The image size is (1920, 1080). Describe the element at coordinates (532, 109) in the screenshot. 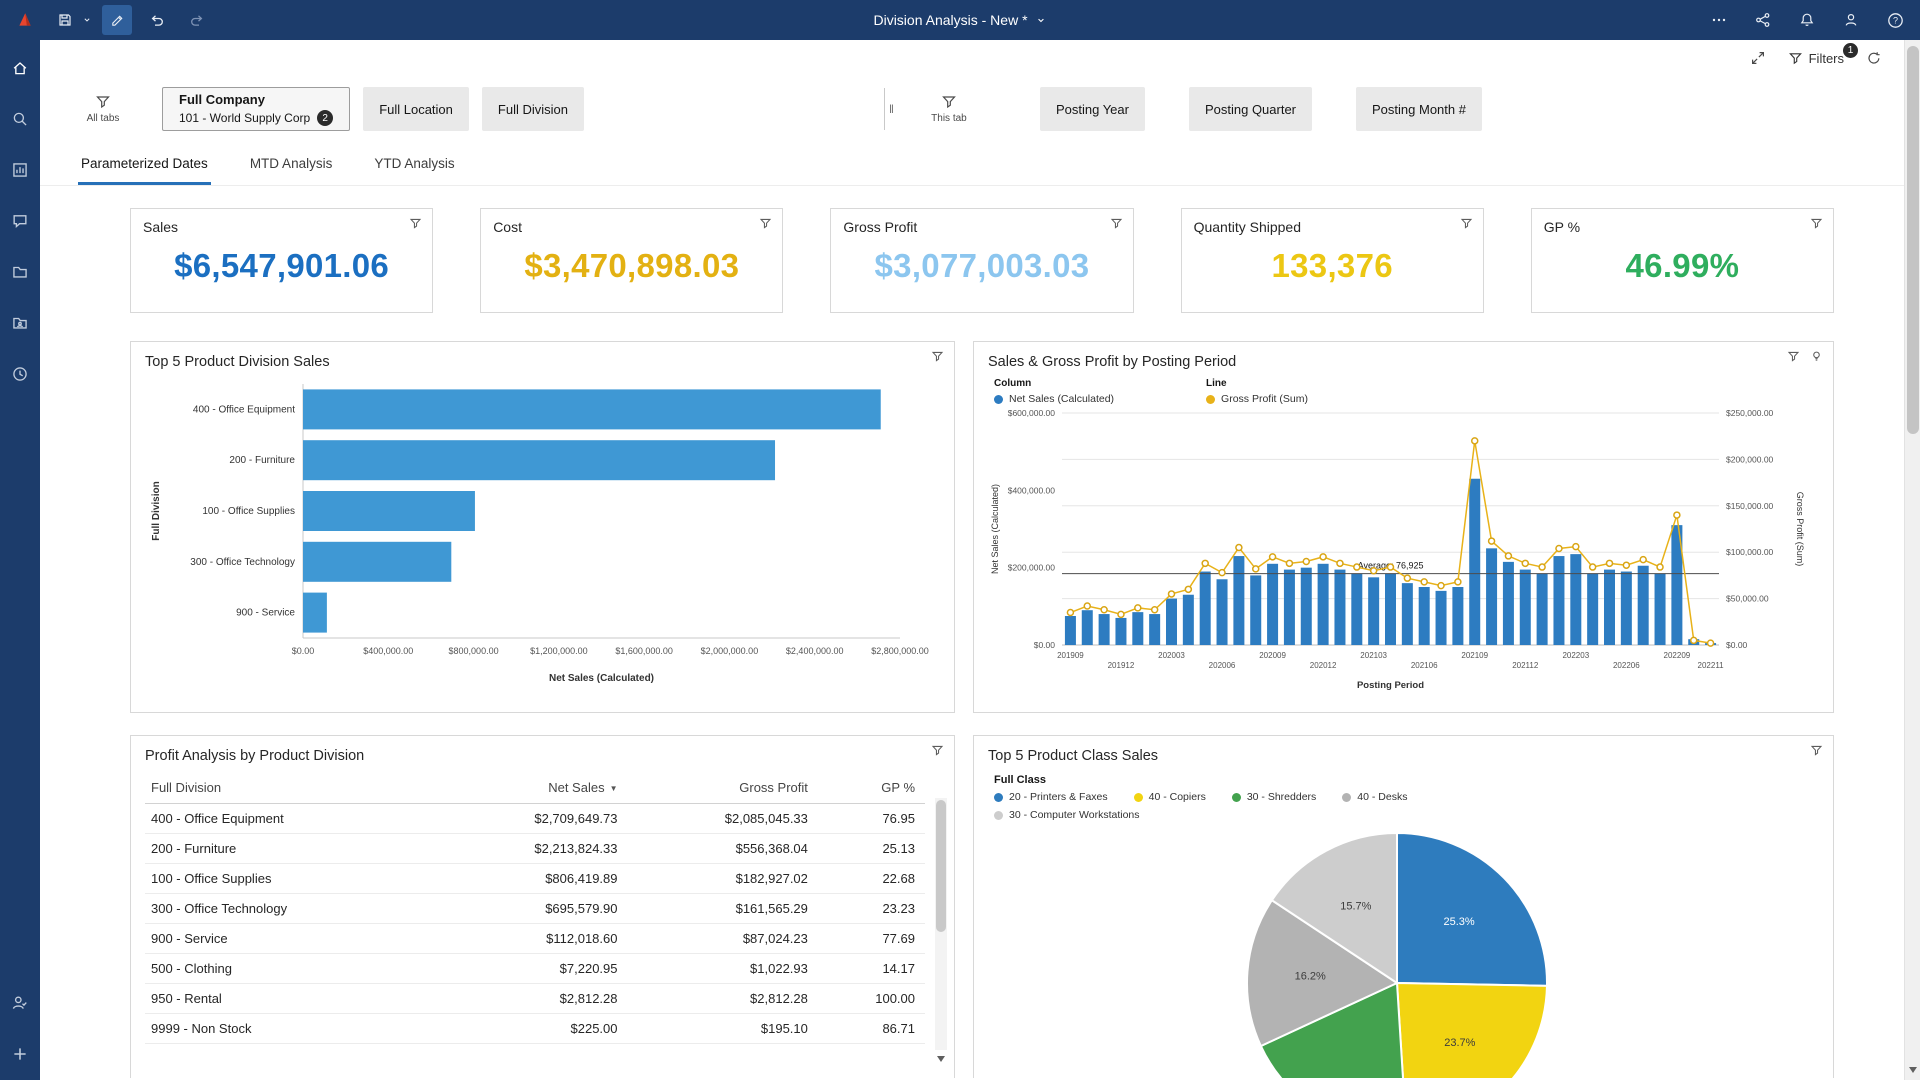

I see `filter-chip-full-division: Full Division` at that location.